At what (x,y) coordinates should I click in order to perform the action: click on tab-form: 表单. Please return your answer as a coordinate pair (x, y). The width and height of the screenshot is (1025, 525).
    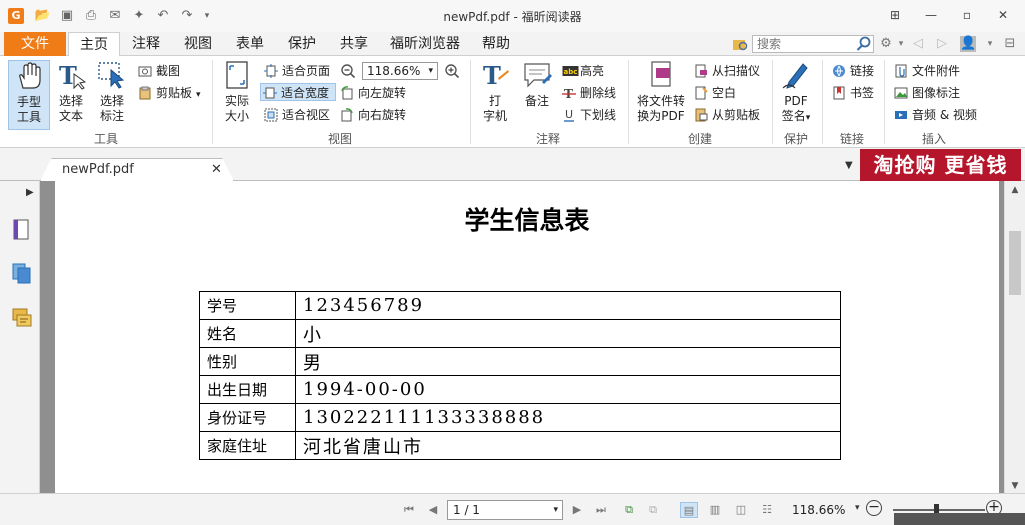
    Looking at the image, I should click on (250, 44).